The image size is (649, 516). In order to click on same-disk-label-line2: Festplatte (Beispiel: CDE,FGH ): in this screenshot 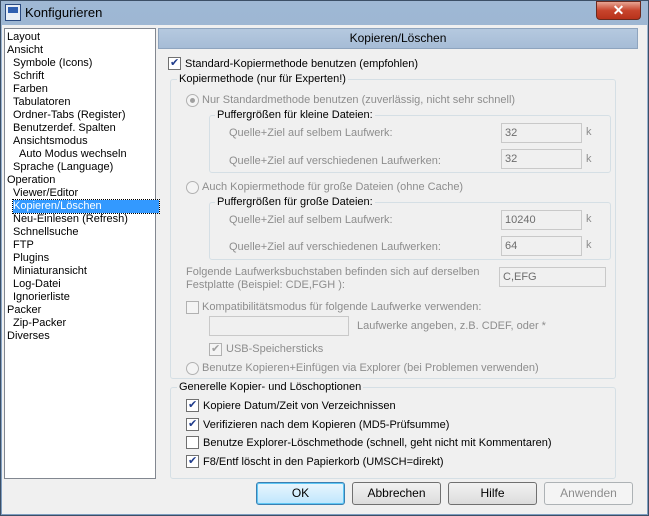, I will do `click(265, 285)`.